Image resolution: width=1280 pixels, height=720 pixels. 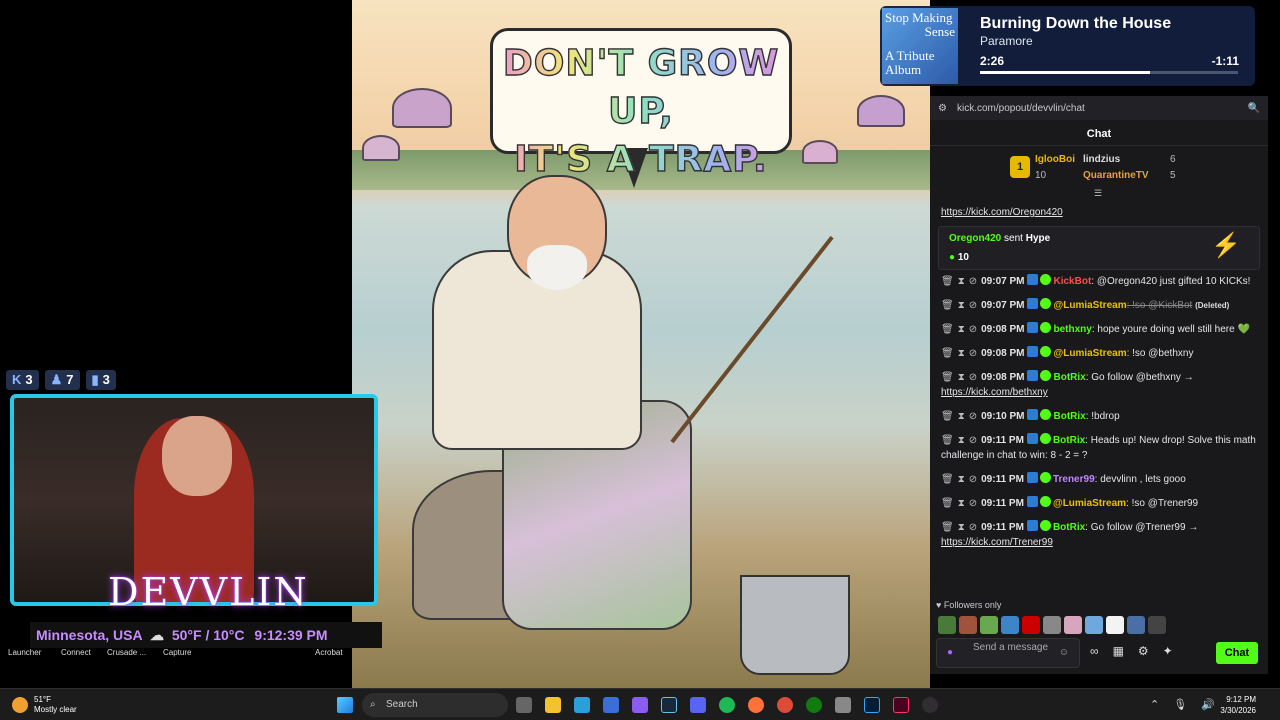 I want to click on chat-link: https://kick.com/bethxny, so click(x=994, y=392).